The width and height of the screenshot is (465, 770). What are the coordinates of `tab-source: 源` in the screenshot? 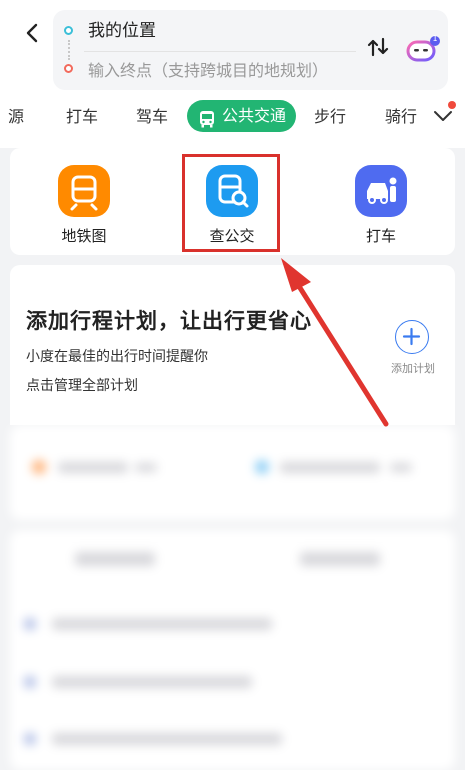 It's located at (16, 117).